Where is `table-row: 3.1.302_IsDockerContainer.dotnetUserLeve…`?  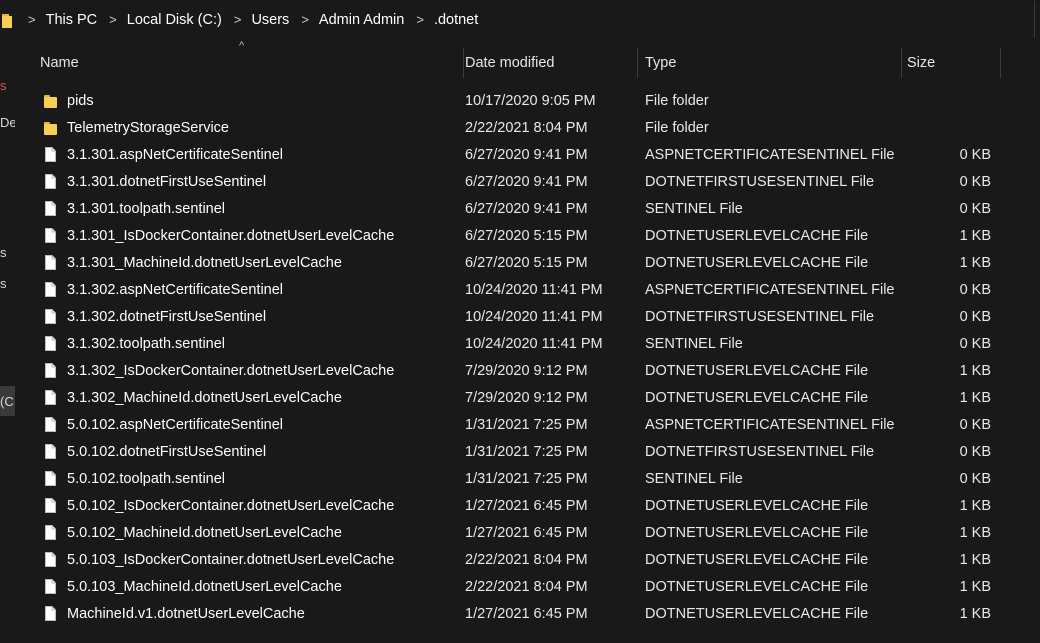 table-row: 3.1.302_IsDockerContainer.dotnetUserLeve… is located at coordinates (515, 371).